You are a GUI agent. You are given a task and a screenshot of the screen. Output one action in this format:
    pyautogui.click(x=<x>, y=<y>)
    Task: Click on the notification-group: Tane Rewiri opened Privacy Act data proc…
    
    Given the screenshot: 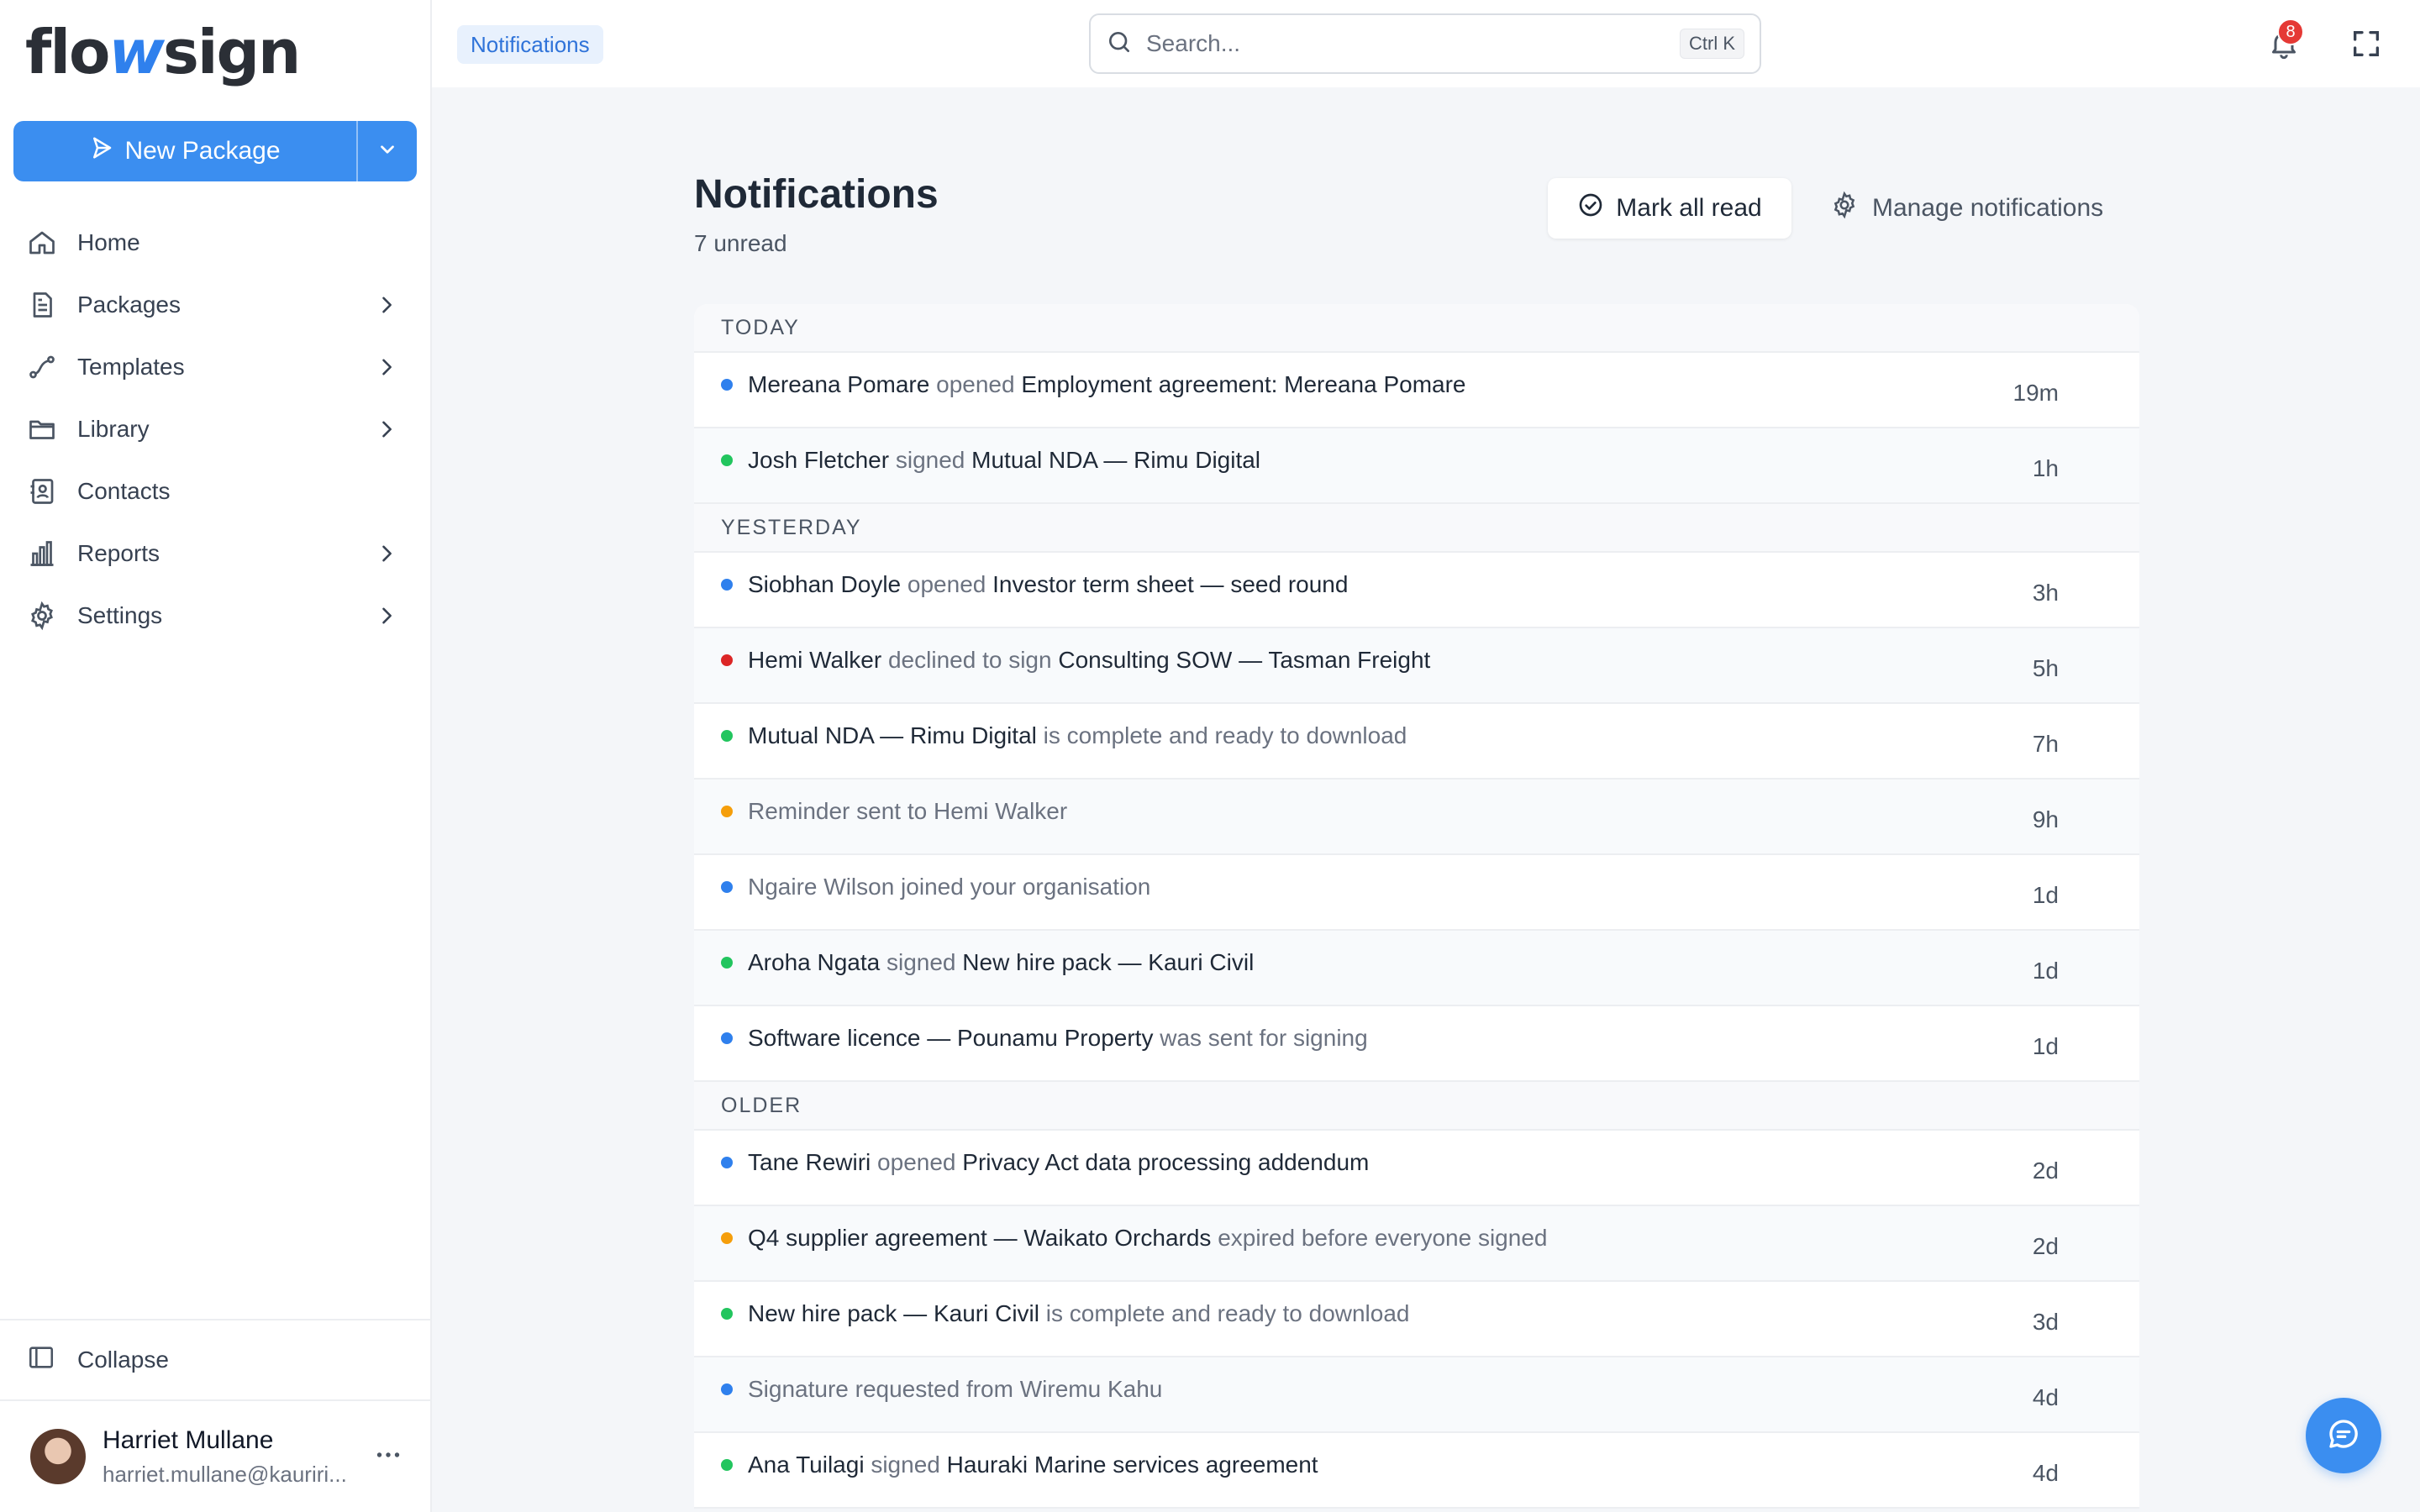 What is the action you would take?
    pyautogui.click(x=1416, y=1320)
    